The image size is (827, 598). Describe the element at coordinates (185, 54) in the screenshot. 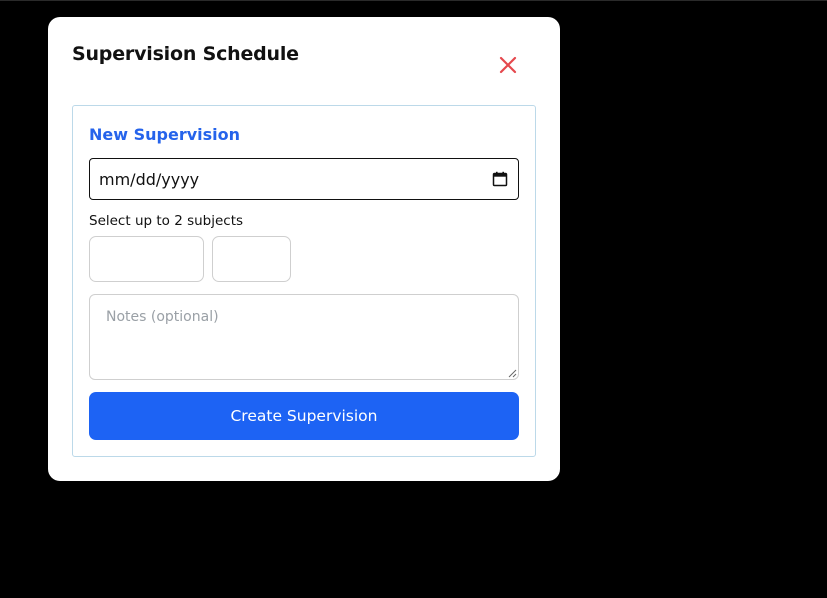

I see `modal-title: Supervision Schedule` at that location.